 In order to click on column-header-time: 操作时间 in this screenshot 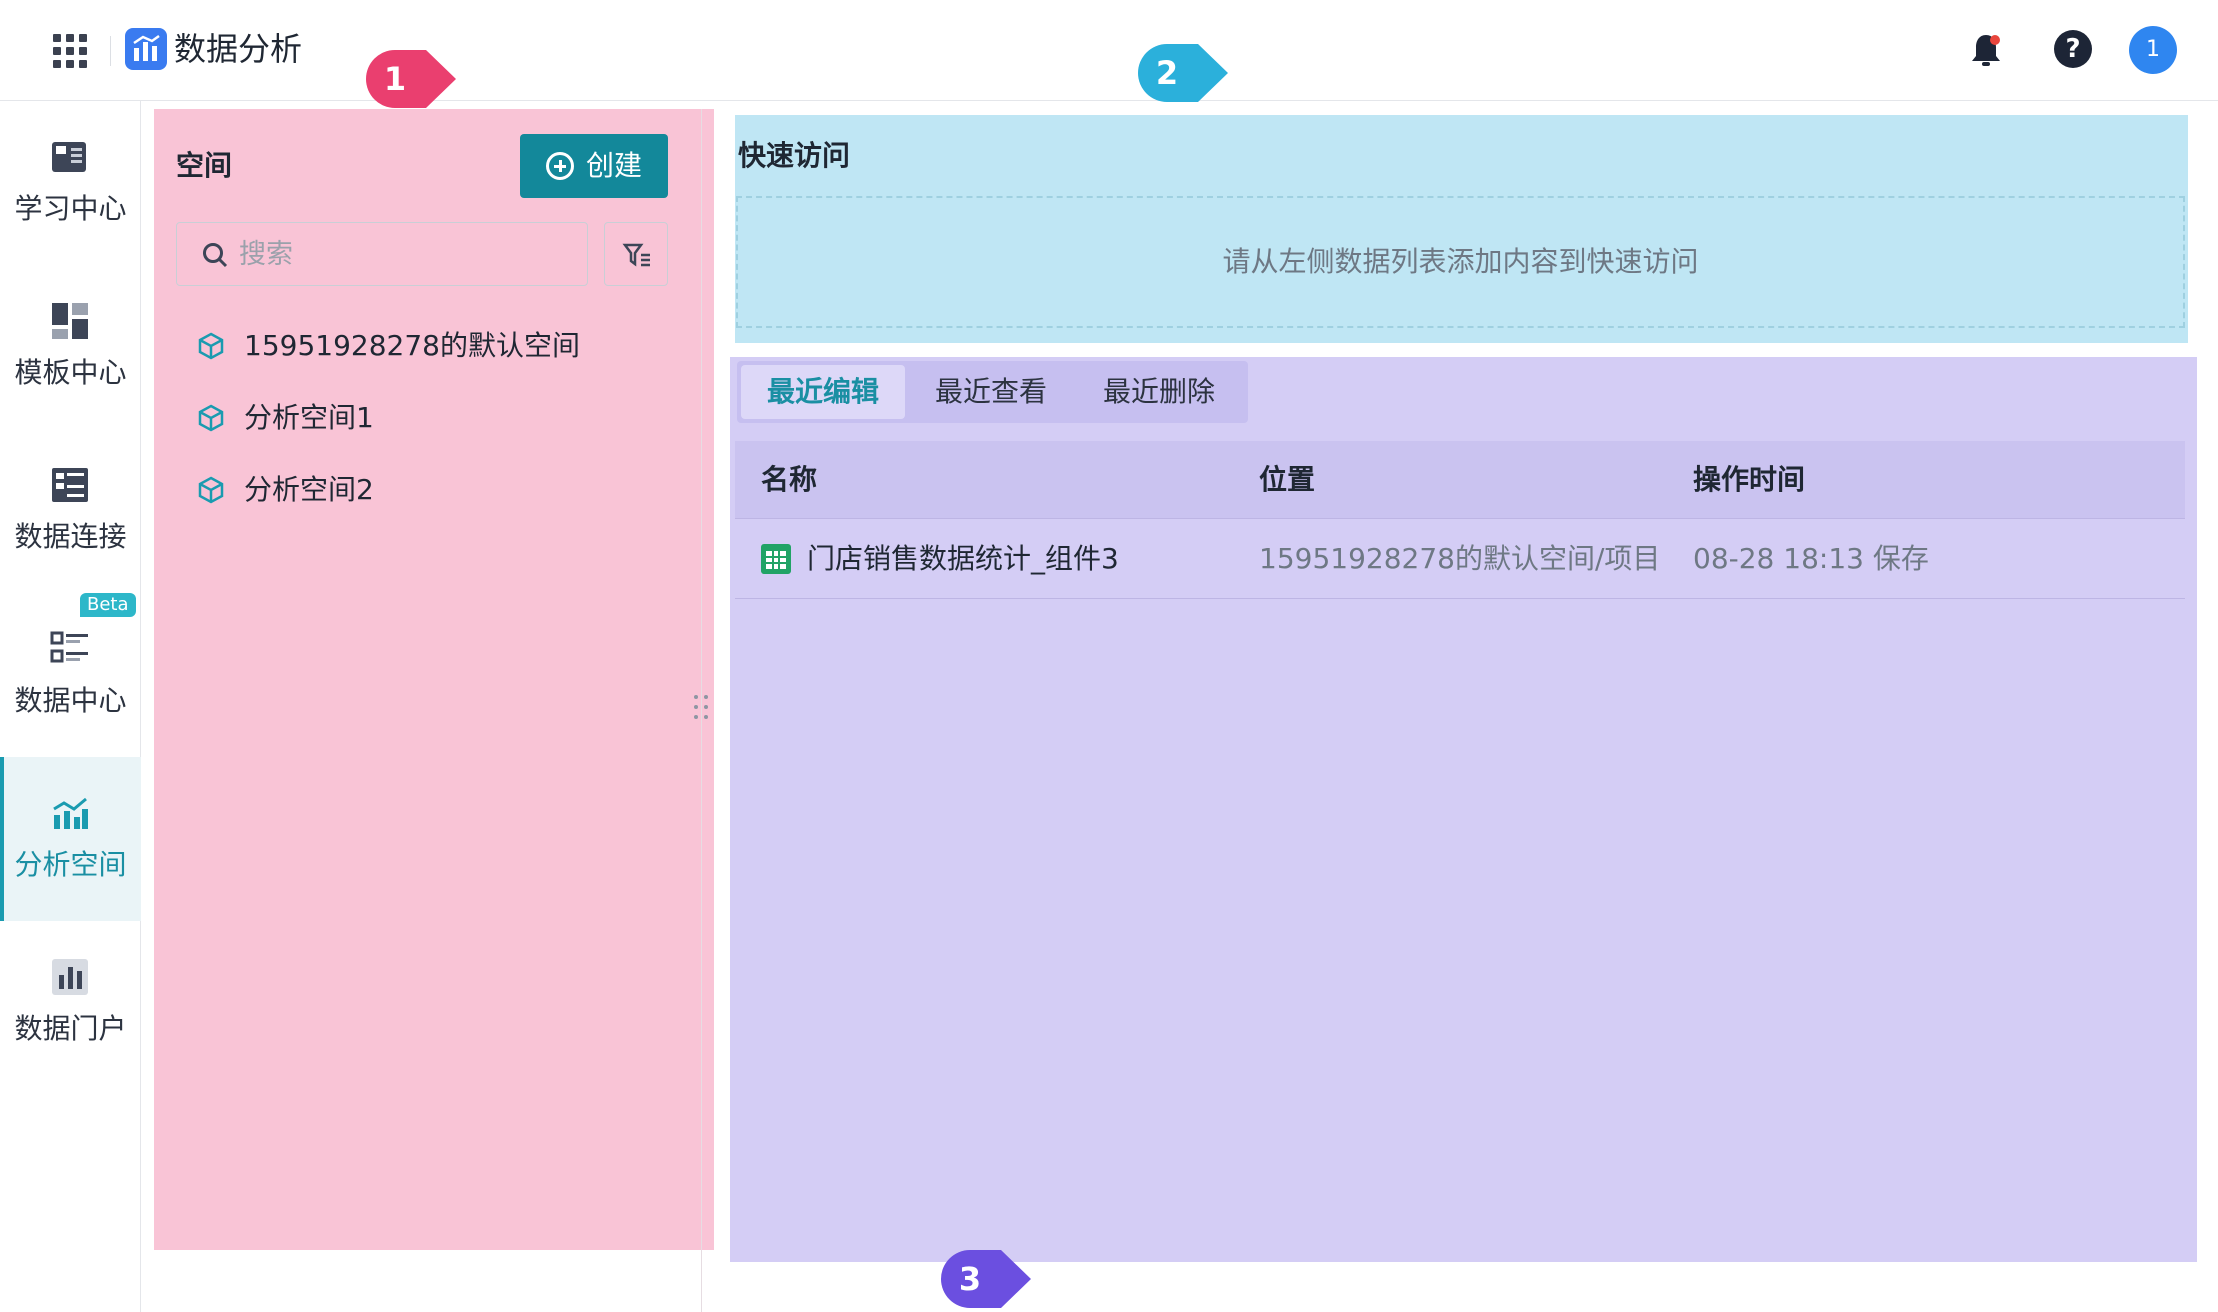, I will do `click(1749, 480)`.